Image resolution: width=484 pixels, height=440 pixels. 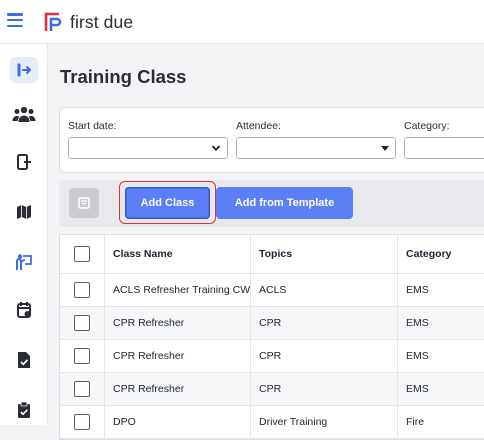 What do you see at coordinates (444, 148) in the screenshot?
I see `category-select` at bounding box center [444, 148].